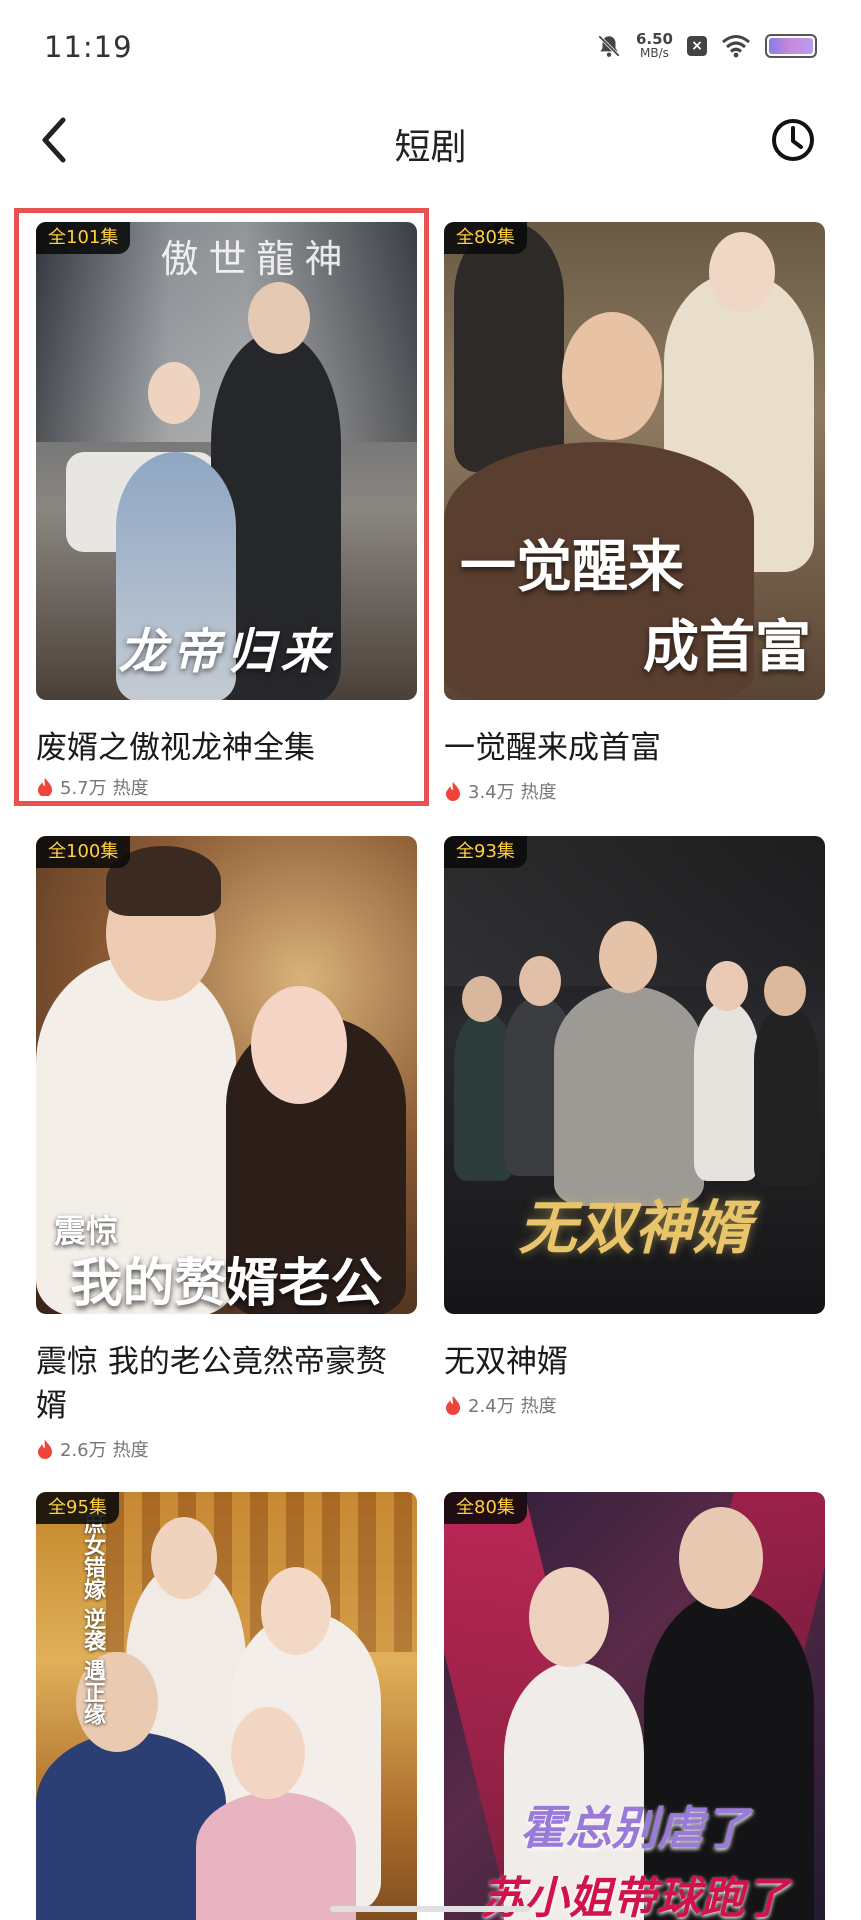  I want to click on status-bar: 11:19 6.50 MB/s ×, so click(430, 50).